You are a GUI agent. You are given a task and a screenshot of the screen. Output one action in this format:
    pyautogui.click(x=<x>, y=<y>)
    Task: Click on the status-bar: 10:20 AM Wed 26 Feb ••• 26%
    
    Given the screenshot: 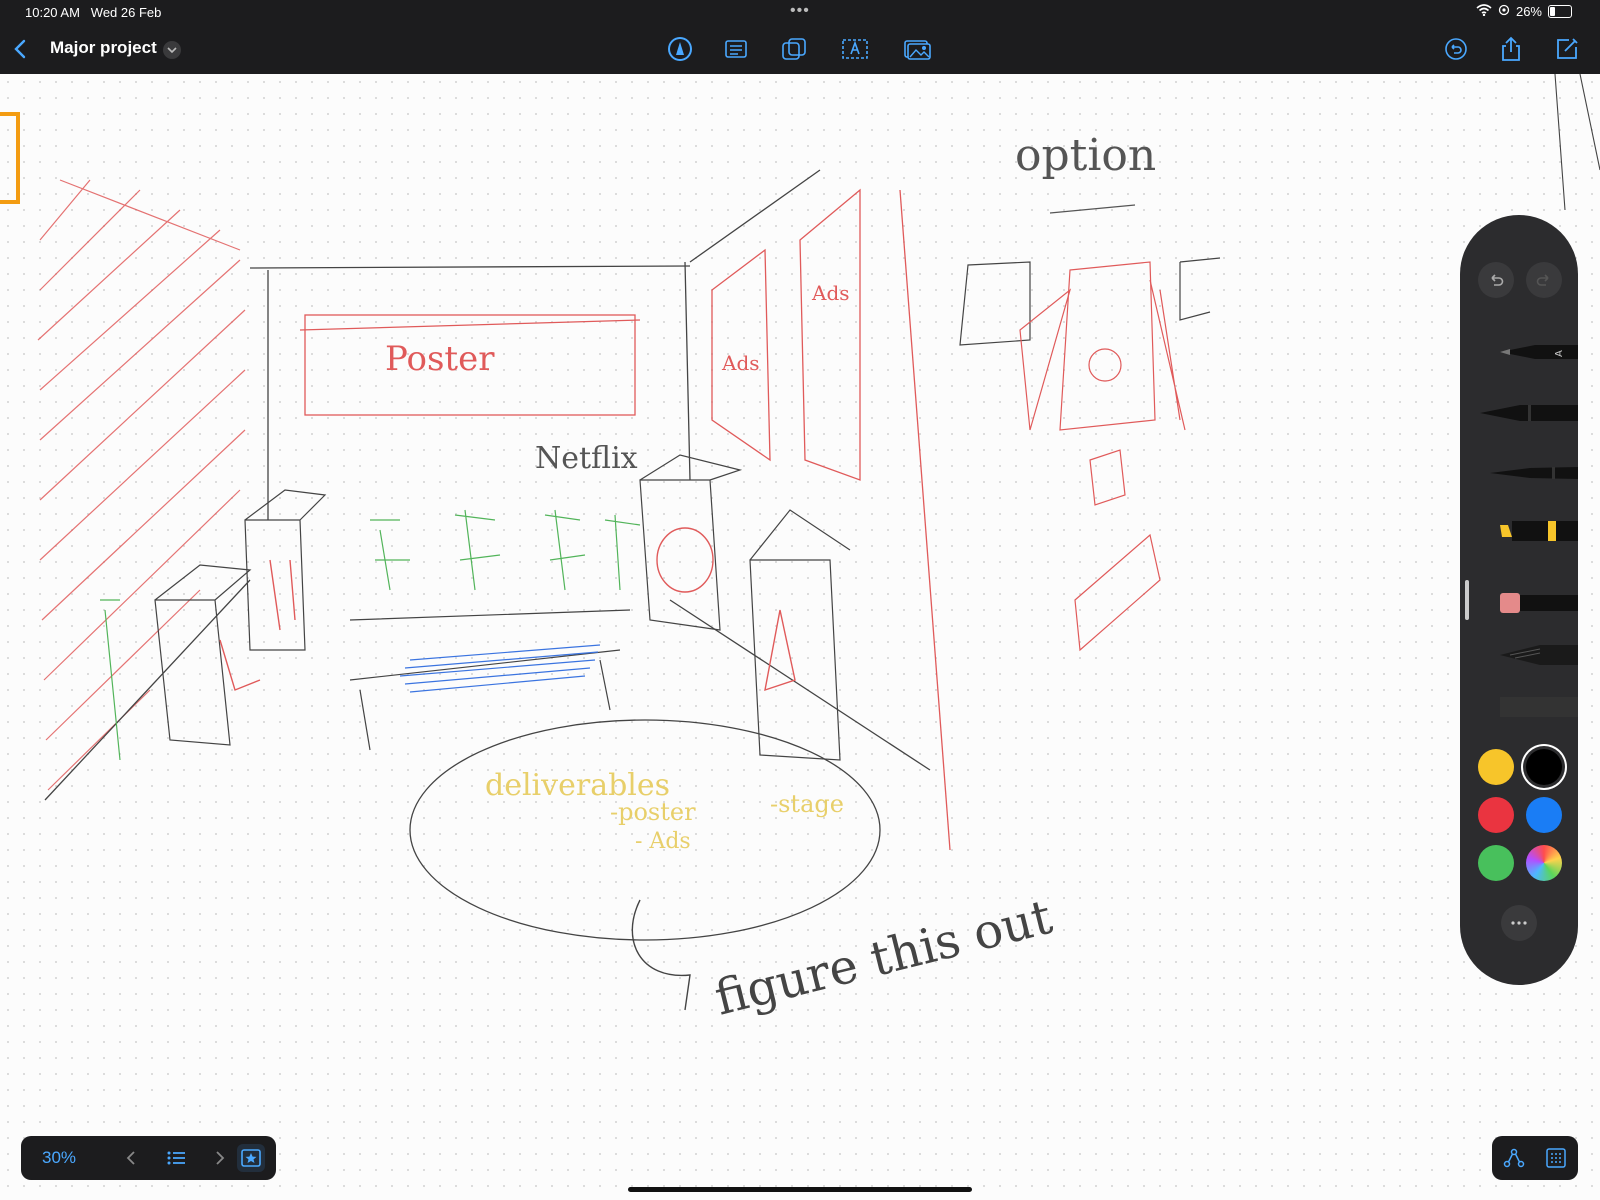 What is the action you would take?
    pyautogui.click(x=800, y=12)
    